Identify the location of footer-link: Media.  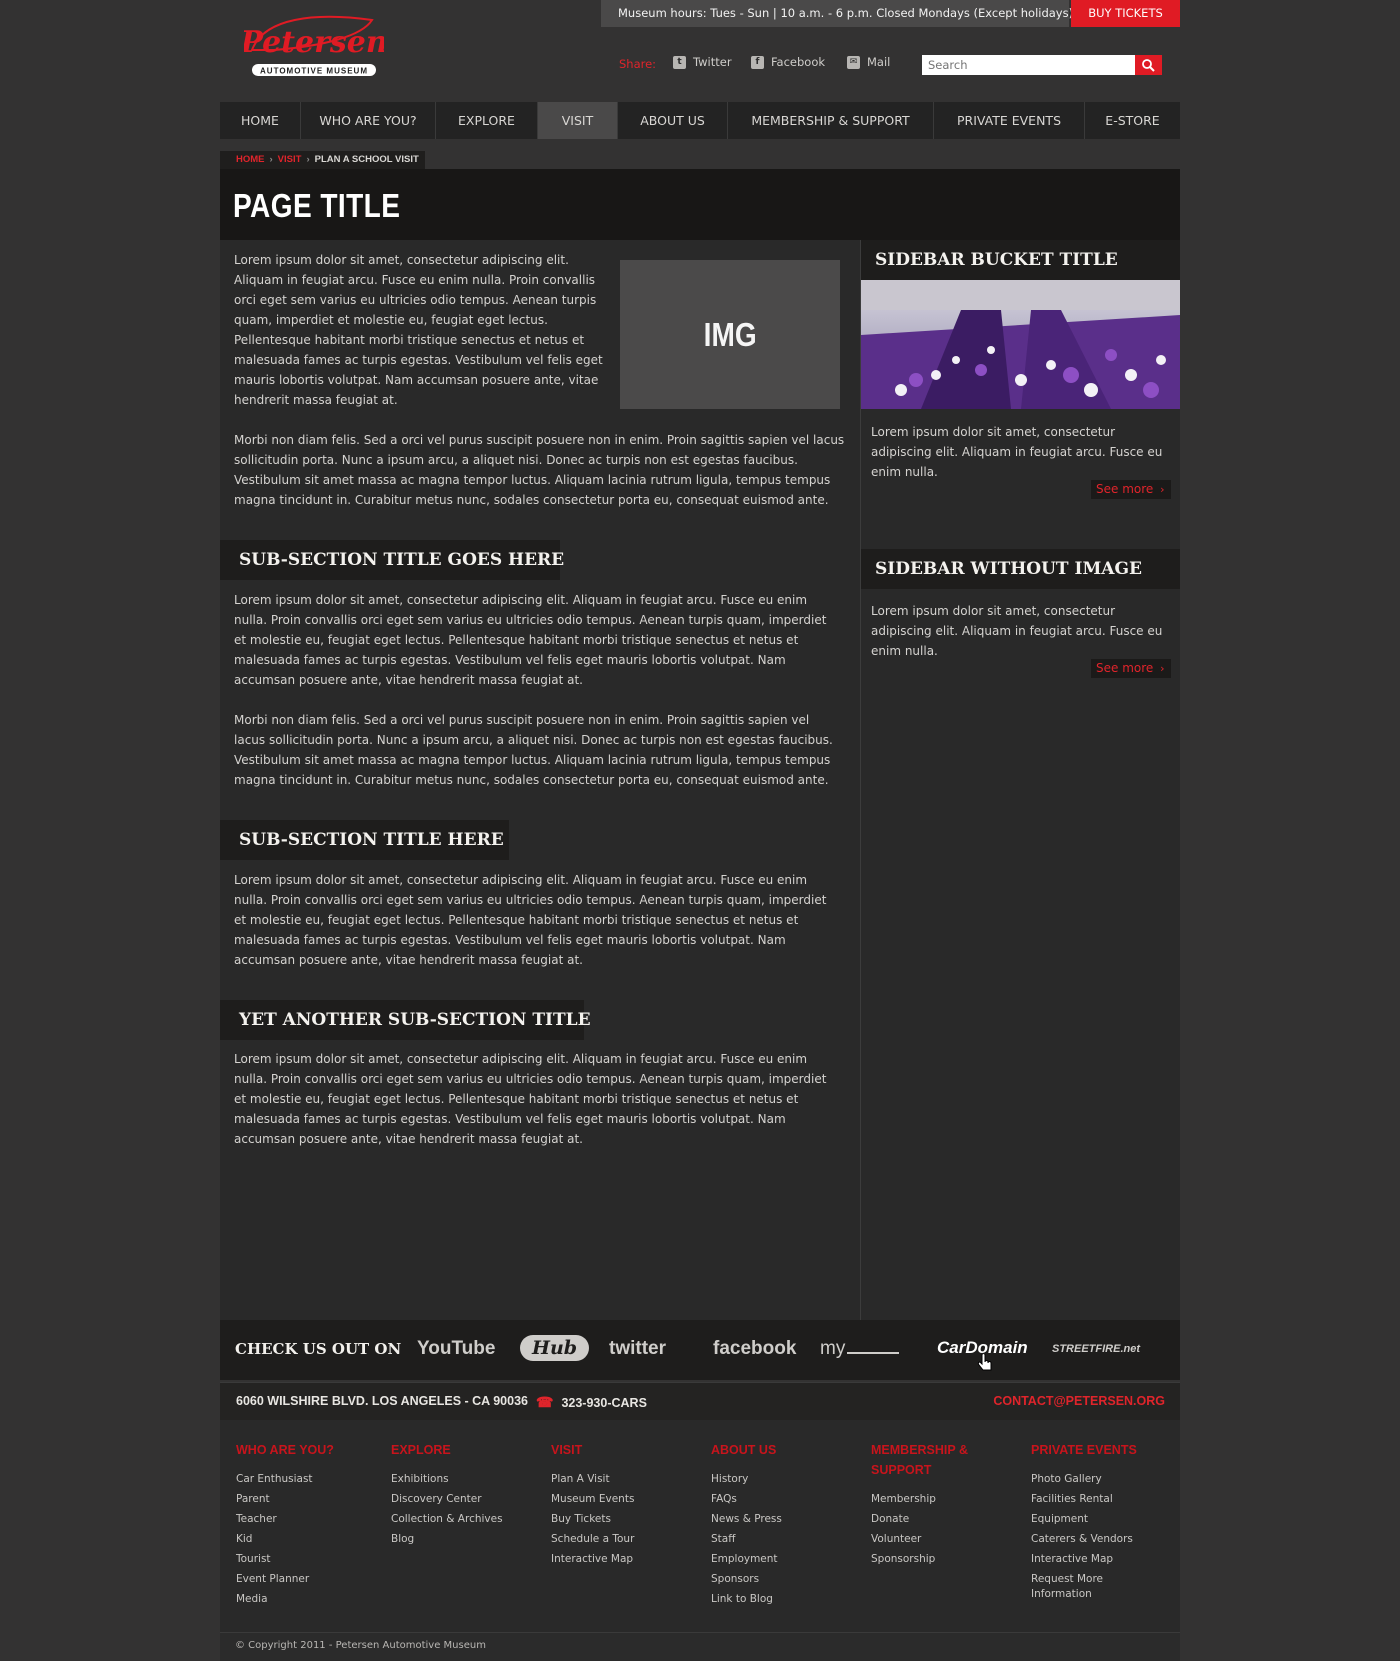
(311, 1599).